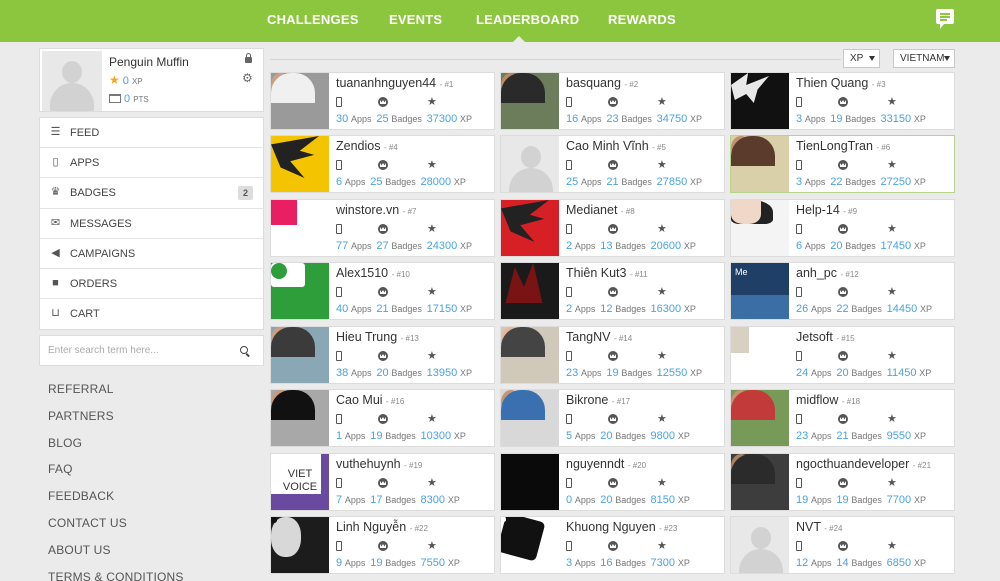 The image size is (1000, 581). What do you see at coordinates (382, 164) in the screenshot?
I see `leaderboard-card: Zendios - #4 ★ 6 Apps 25 Badges 28000 XP` at bounding box center [382, 164].